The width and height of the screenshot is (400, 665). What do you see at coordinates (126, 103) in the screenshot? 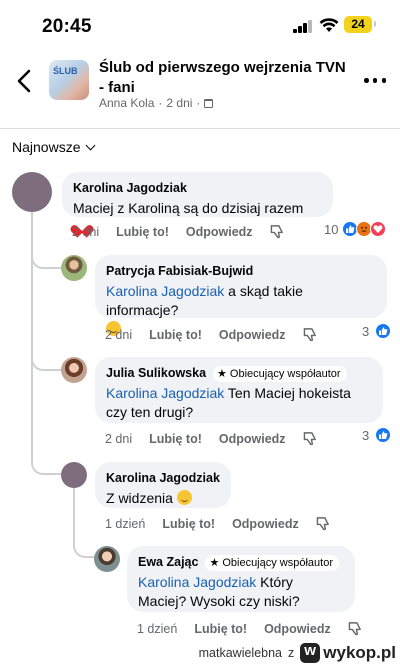
I see `post-author: Anna Kola` at bounding box center [126, 103].